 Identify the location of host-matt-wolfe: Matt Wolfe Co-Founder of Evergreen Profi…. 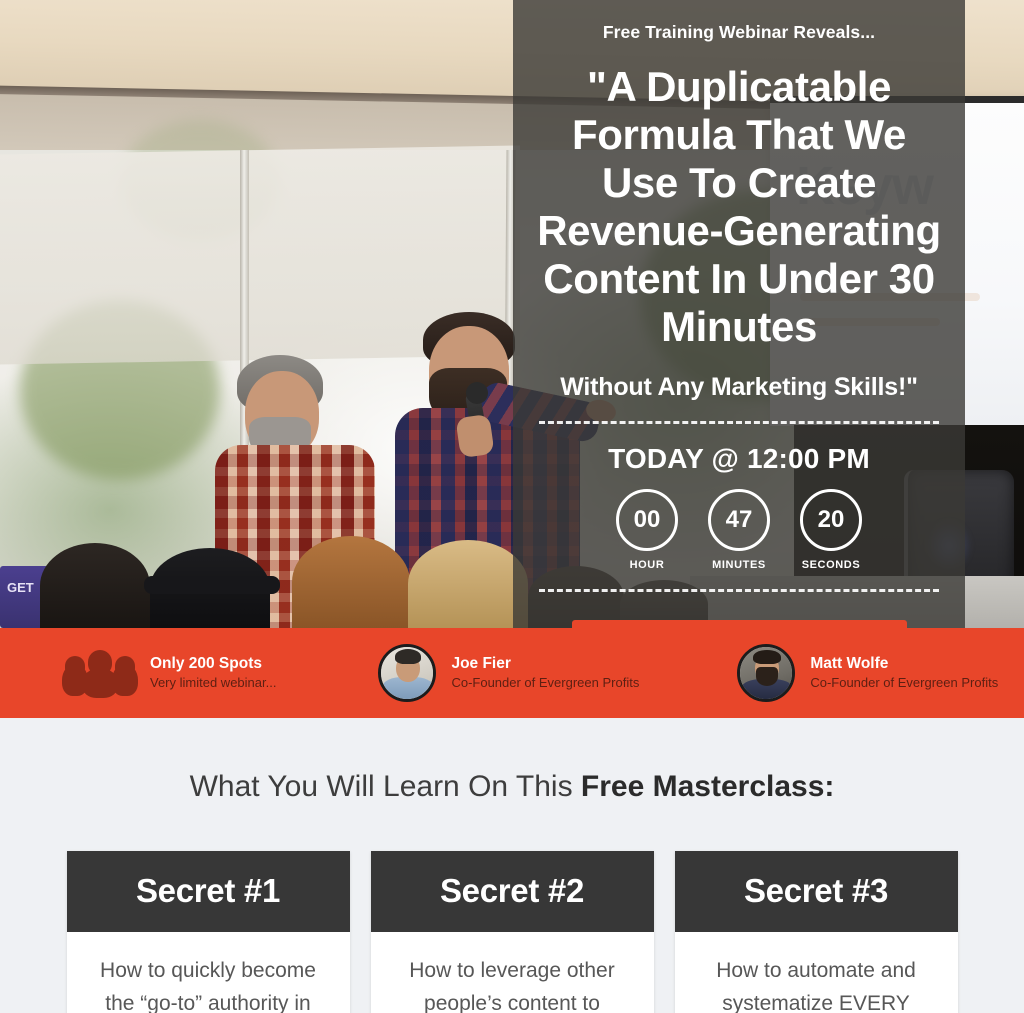
(867, 673).